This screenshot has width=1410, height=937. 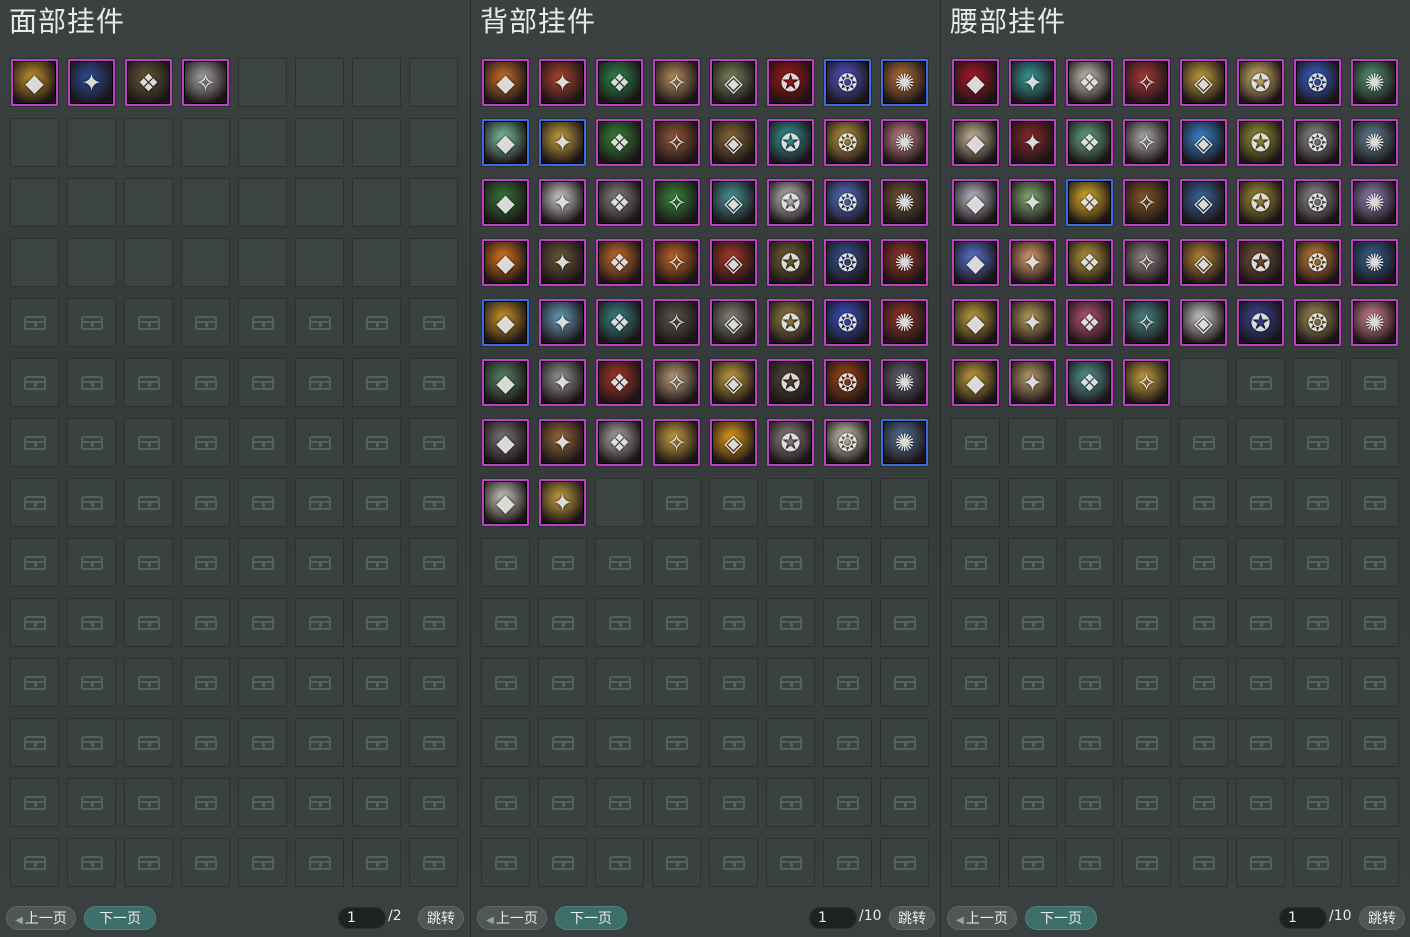 What do you see at coordinates (904, 442) in the screenshot?
I see `blue-lantern-icon: ✺` at bounding box center [904, 442].